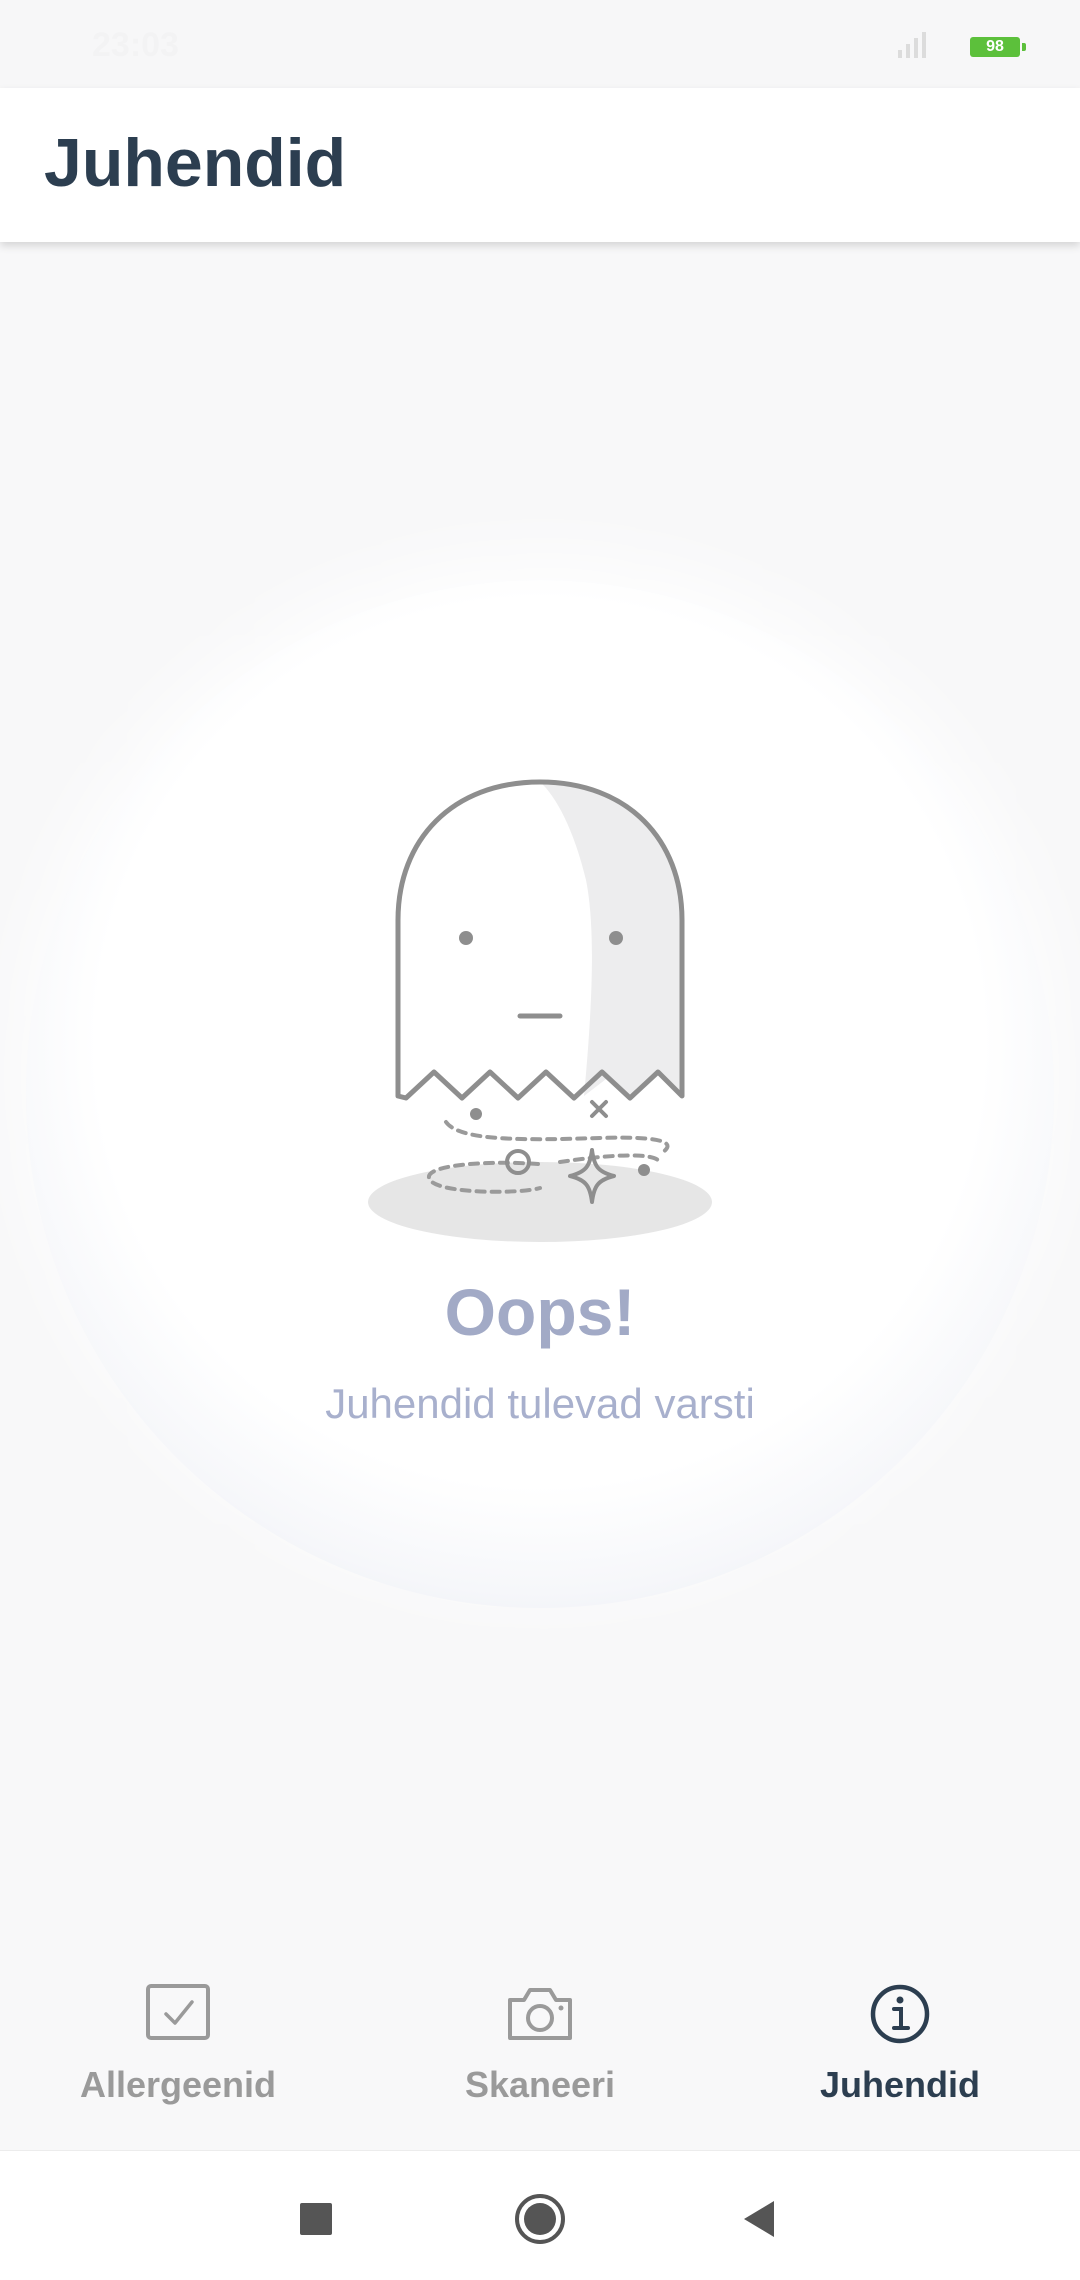  What do you see at coordinates (540, 1312) in the screenshot?
I see `empty-state-title: Oops!` at bounding box center [540, 1312].